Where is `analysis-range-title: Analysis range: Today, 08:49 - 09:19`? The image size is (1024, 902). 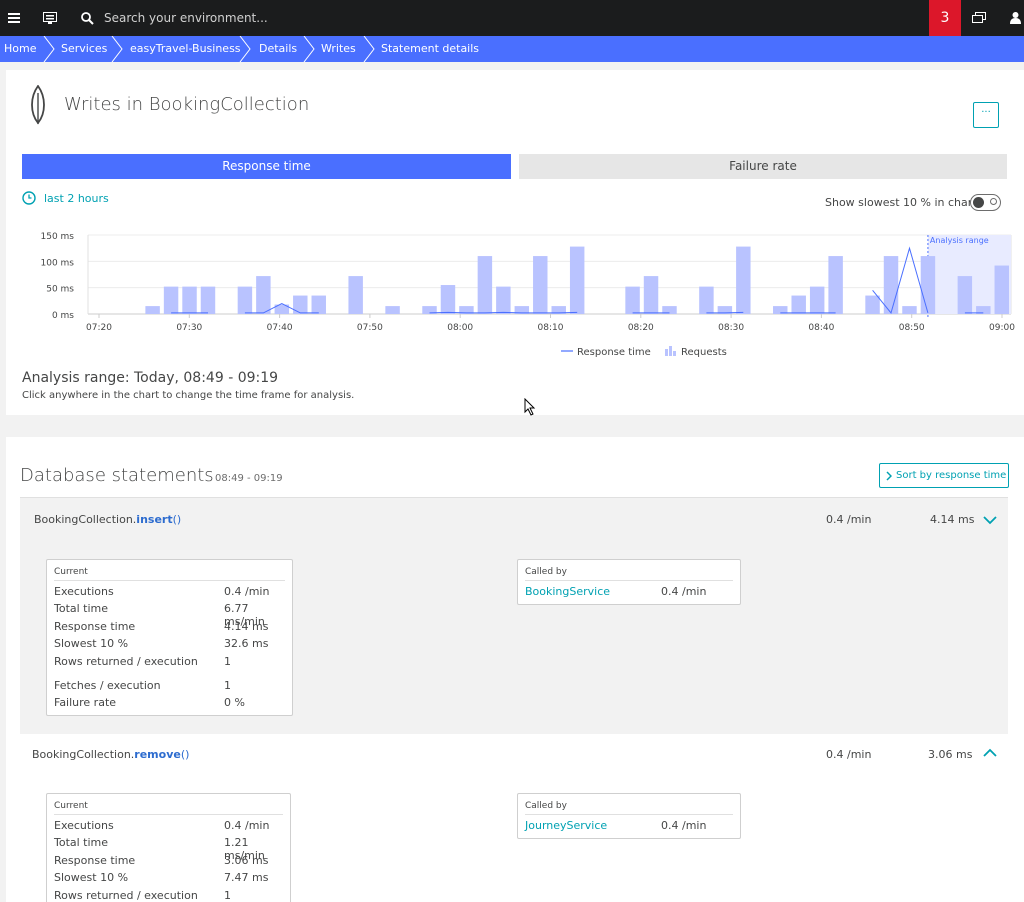
analysis-range-title: Analysis range: Today, 08:49 - 09:19 is located at coordinates (150, 378).